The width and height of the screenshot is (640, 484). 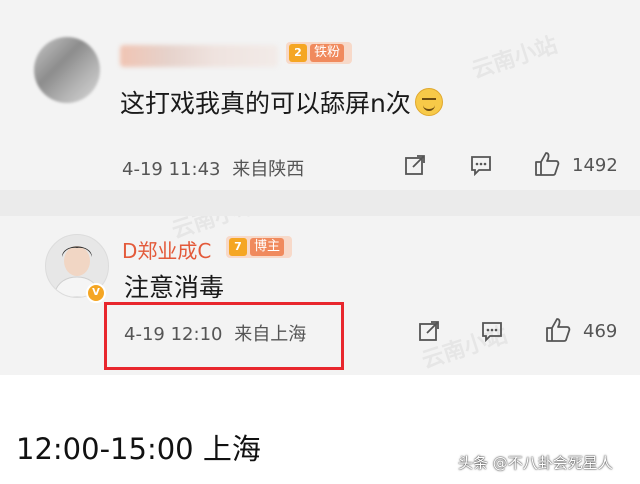 I want to click on like-count: 469, so click(x=600, y=331).